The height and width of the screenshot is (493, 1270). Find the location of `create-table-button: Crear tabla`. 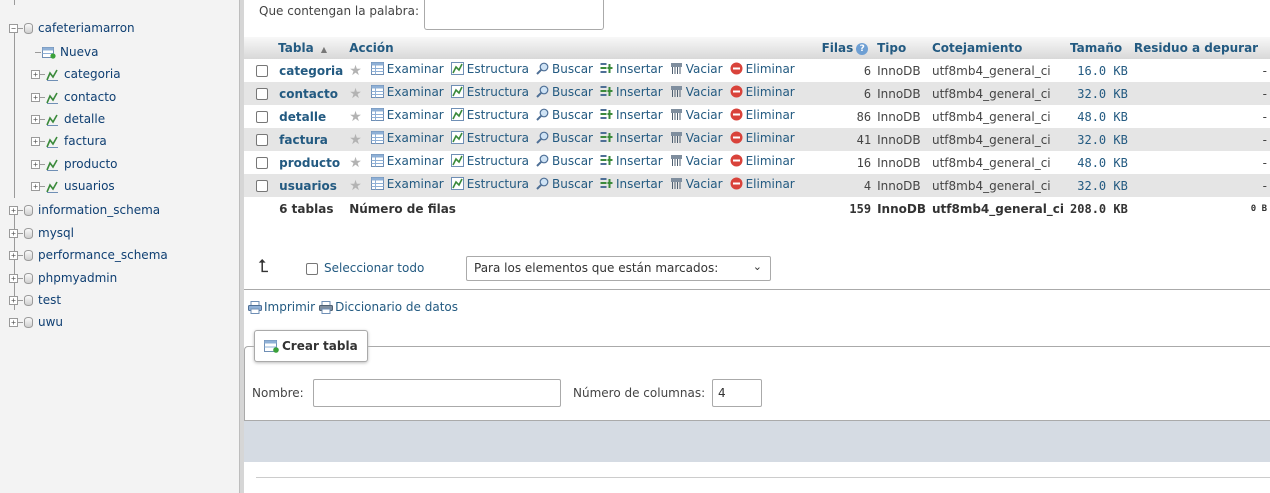

create-table-button: Crear tabla is located at coordinates (311, 346).